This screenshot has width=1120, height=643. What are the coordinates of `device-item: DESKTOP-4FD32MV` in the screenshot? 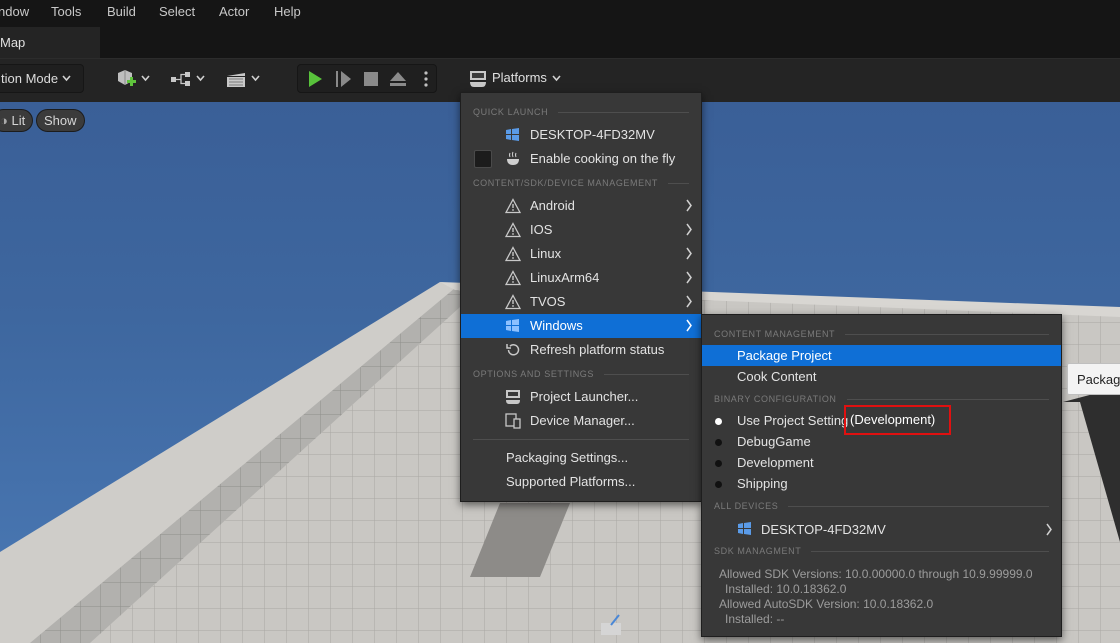 It's located at (881, 529).